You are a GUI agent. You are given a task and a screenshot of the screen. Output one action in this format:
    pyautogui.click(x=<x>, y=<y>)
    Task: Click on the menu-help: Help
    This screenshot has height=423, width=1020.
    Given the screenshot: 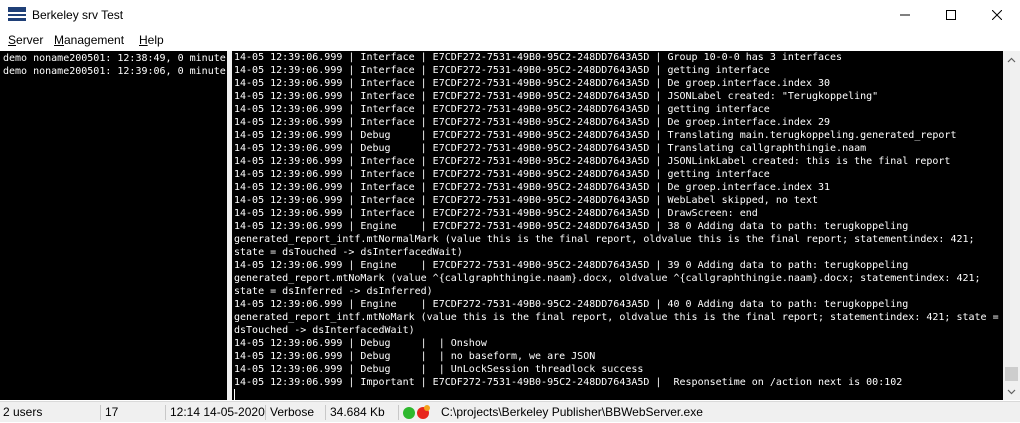 What is the action you would take?
    pyautogui.click(x=151, y=40)
    